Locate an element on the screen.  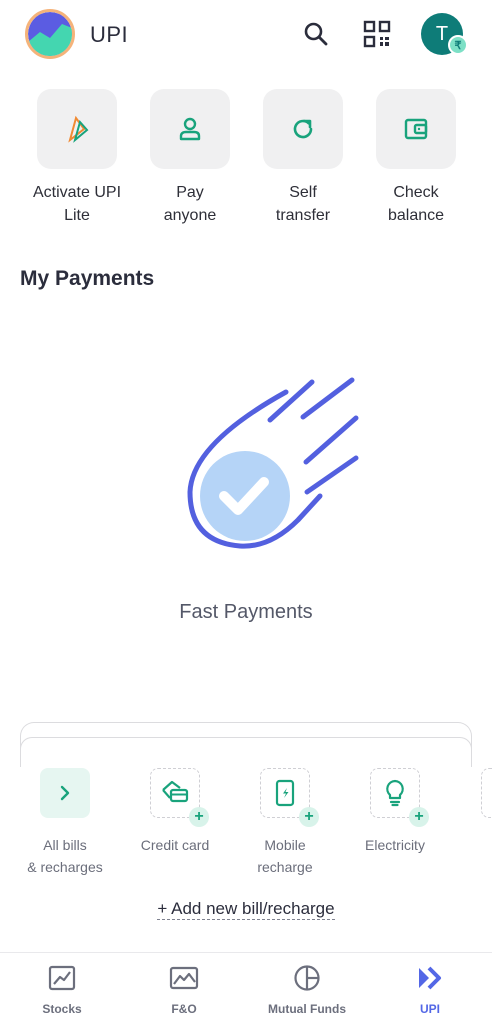
bill-item-mobile-recharge: + Mobile recharge is located at coordinates (285, 823).